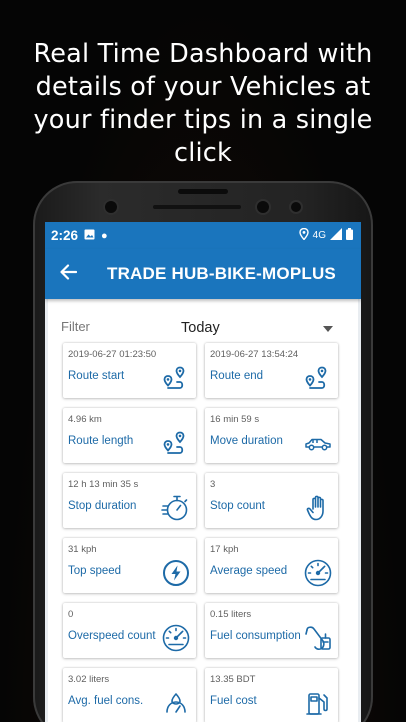 Image resolution: width=406 pixels, height=722 pixels. What do you see at coordinates (254, 354) in the screenshot?
I see `stat-value: 2019-06-27 13:54:24` at bounding box center [254, 354].